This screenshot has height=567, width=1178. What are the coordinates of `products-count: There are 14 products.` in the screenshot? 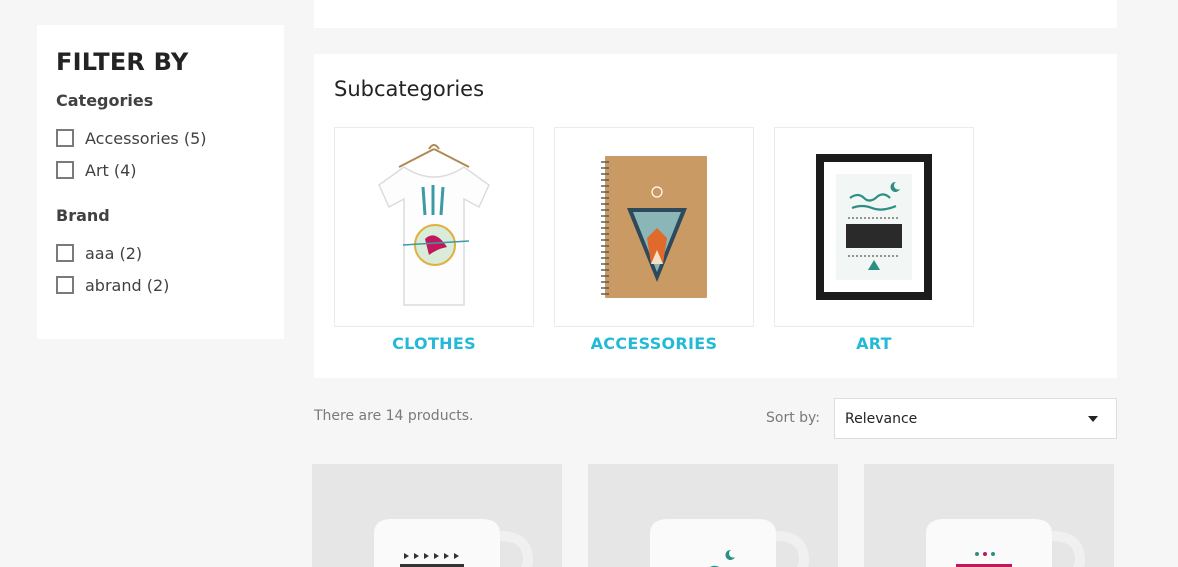 It's located at (394, 416).